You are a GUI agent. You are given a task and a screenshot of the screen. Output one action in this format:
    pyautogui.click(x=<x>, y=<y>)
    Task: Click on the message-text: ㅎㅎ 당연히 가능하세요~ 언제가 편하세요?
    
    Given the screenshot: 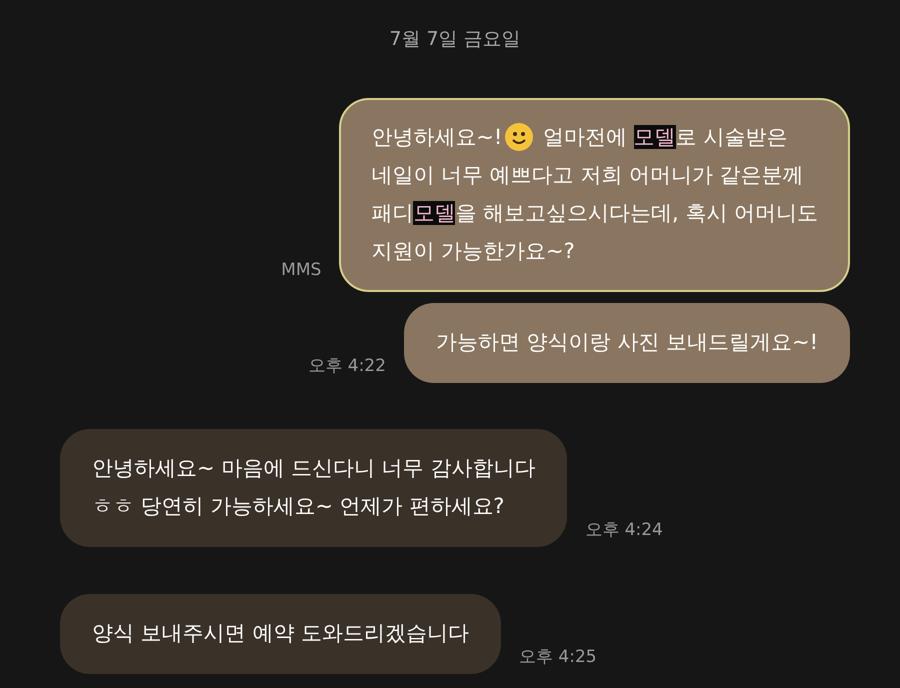 What is the action you would take?
    pyautogui.click(x=298, y=506)
    